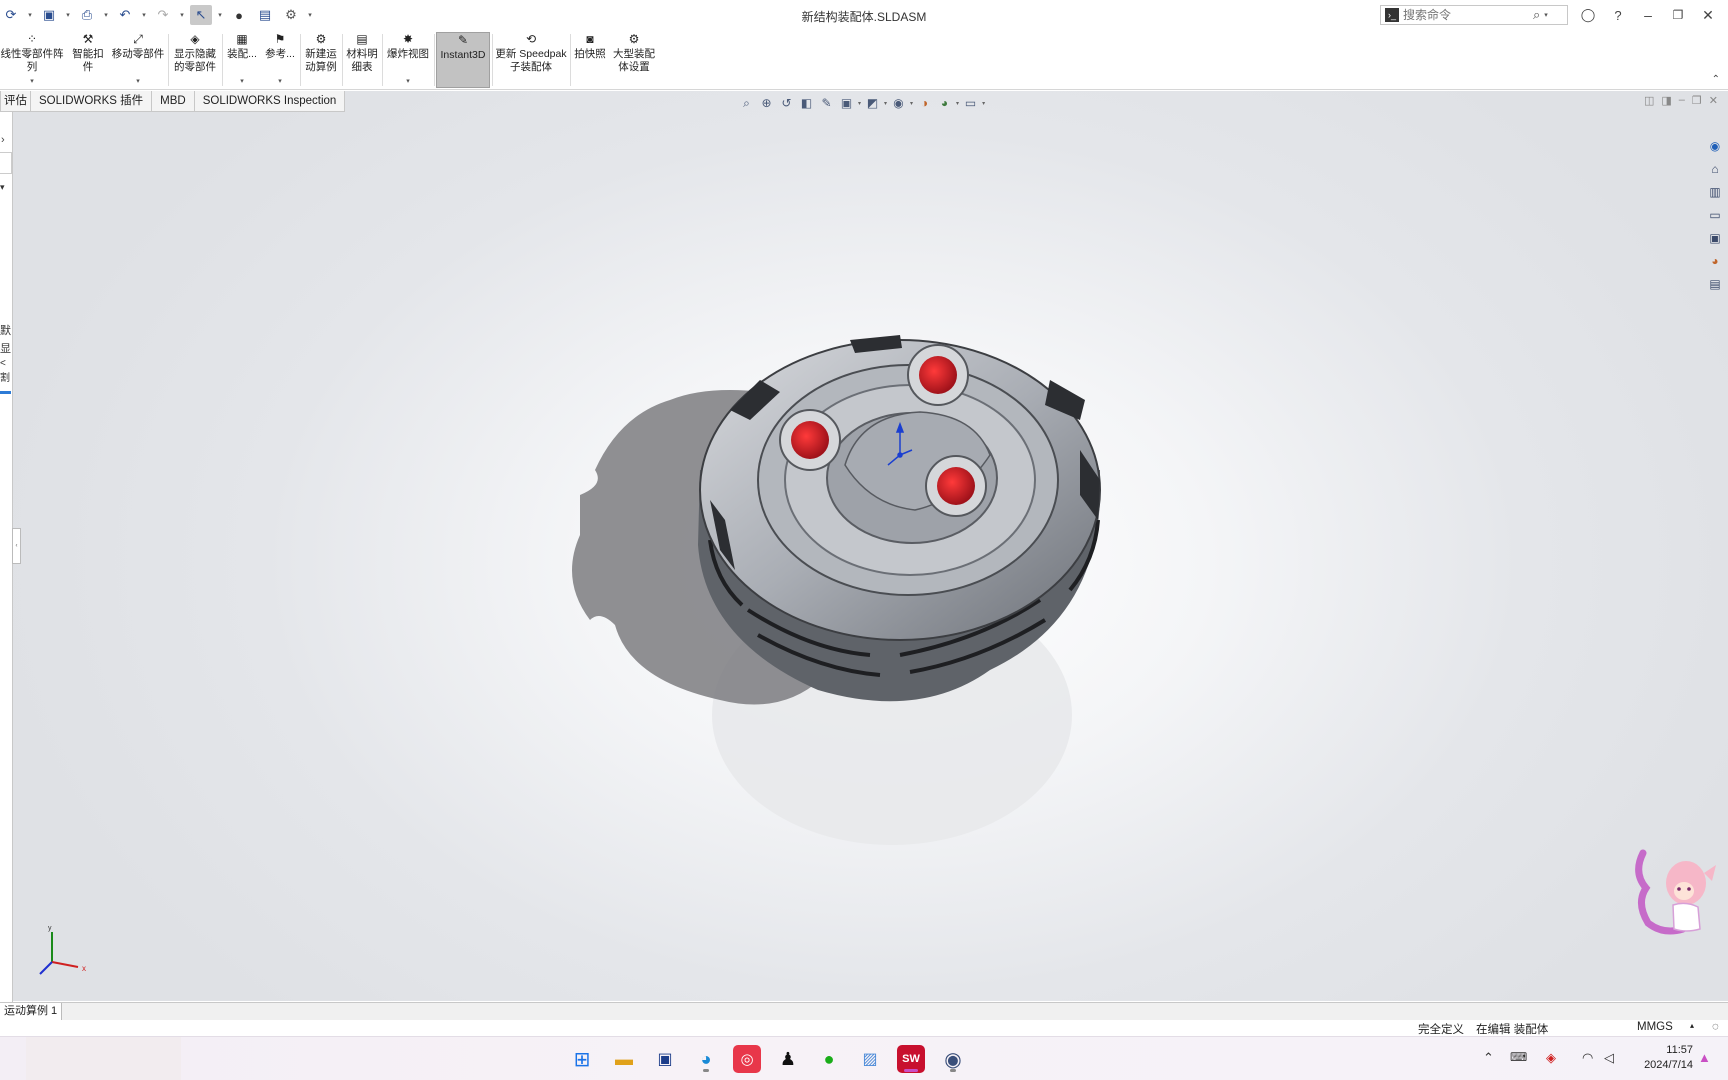 This screenshot has width=1728, height=1080. I want to click on zoom-to-area-icon: ⊕, so click(766, 103).